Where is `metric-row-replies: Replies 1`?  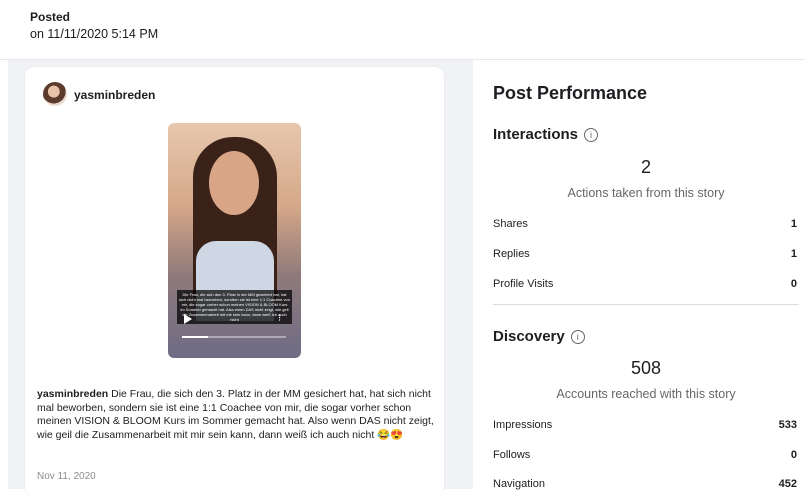
metric-row-replies: Replies 1 is located at coordinates (646, 256).